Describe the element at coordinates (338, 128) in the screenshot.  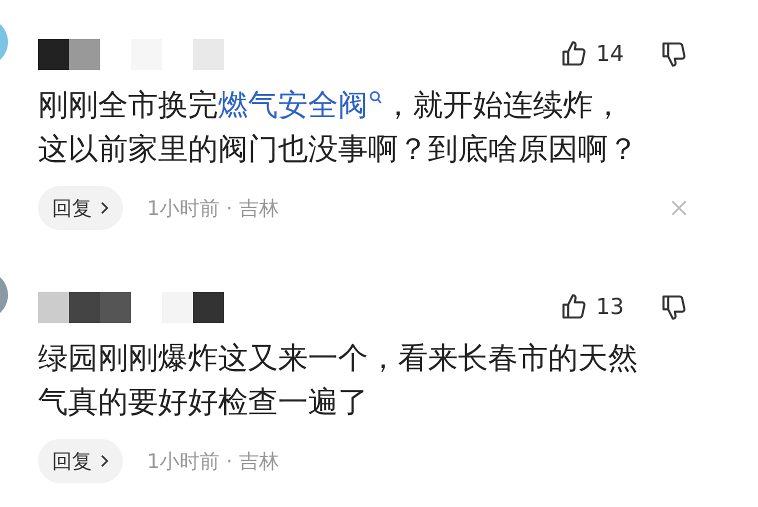
I see `comment-text: 刚刚全市换完燃气安全阀 ，就开始连续炸，这以前家里的阀门也没事啊？到底啥原因啊？` at that location.